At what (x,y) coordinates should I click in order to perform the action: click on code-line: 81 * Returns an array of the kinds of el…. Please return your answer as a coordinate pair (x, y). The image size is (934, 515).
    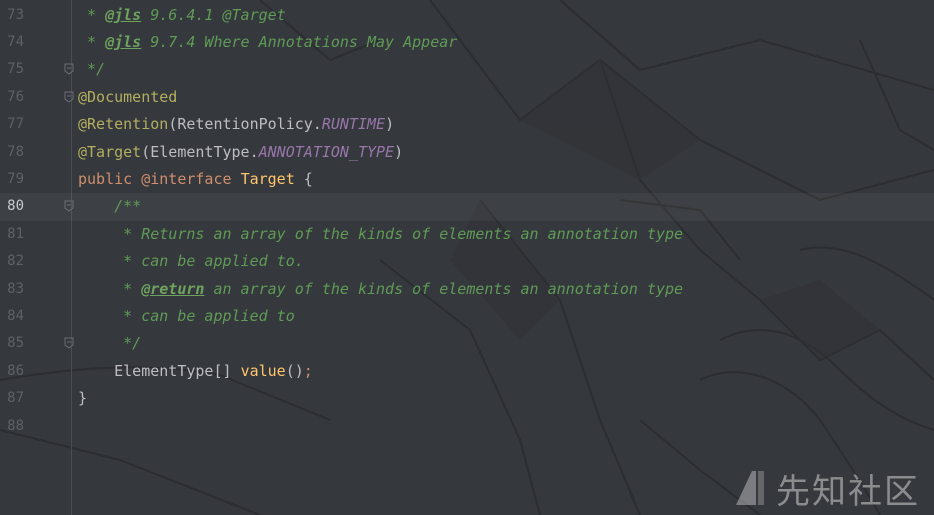
    Looking at the image, I should click on (467, 234).